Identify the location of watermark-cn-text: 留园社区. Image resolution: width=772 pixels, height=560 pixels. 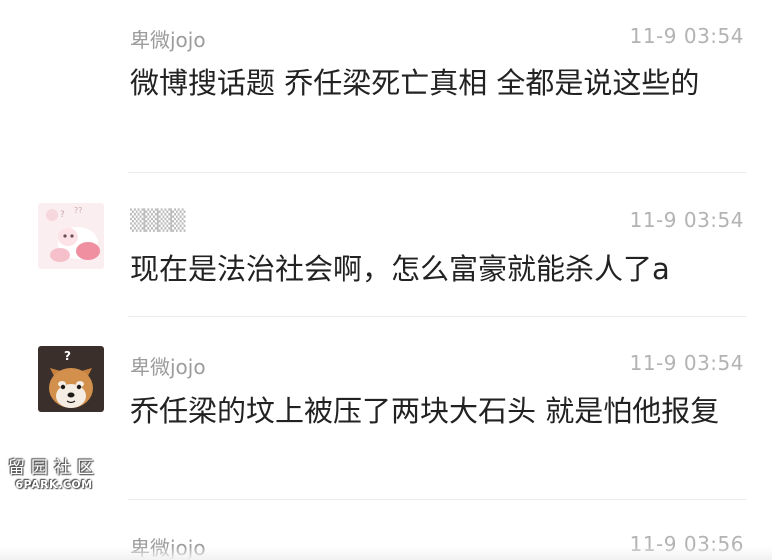
(54, 468).